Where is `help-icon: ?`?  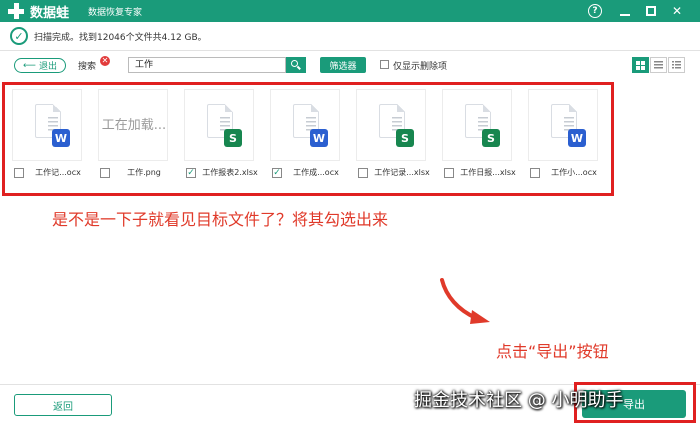
help-icon: ? is located at coordinates (595, 11).